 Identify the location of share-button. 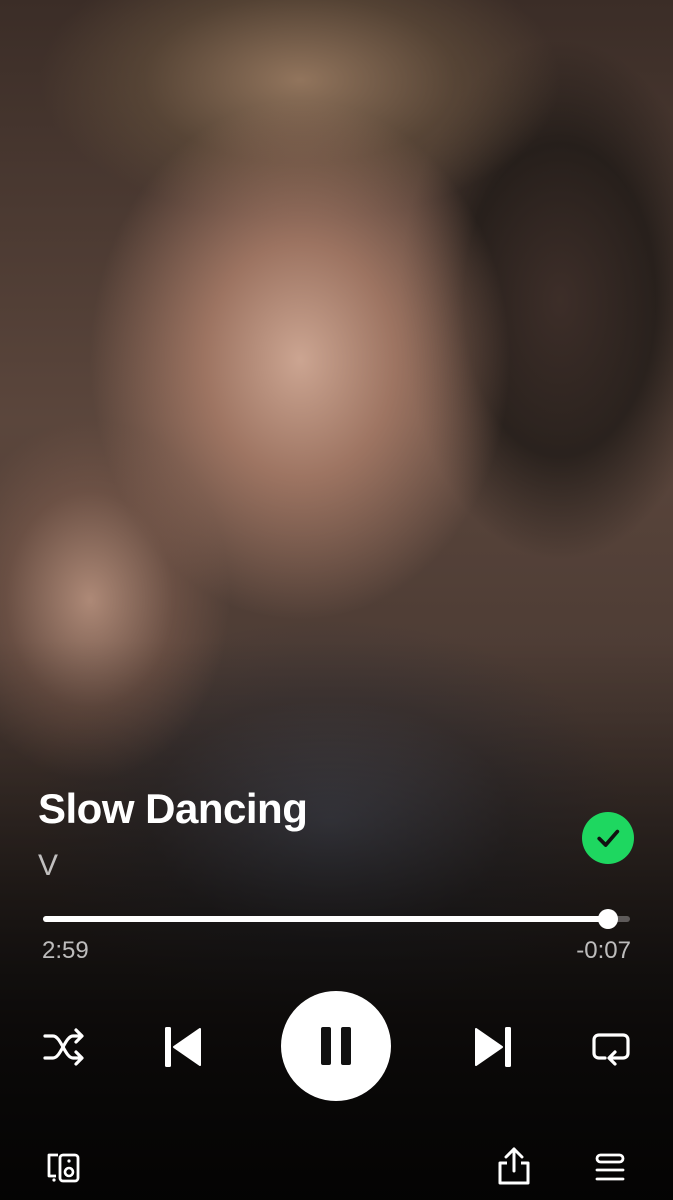
(514, 1166).